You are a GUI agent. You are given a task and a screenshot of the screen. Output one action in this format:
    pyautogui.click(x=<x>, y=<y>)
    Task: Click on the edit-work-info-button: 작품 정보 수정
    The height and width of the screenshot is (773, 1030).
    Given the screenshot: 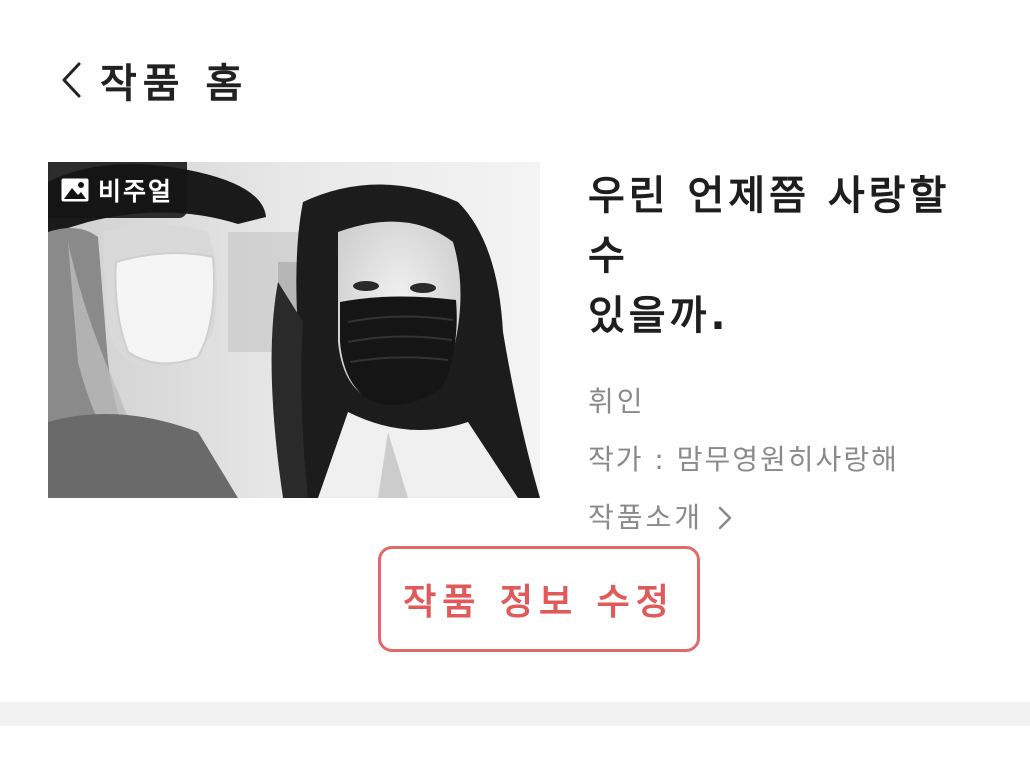 What is the action you would take?
    pyautogui.click(x=539, y=599)
    